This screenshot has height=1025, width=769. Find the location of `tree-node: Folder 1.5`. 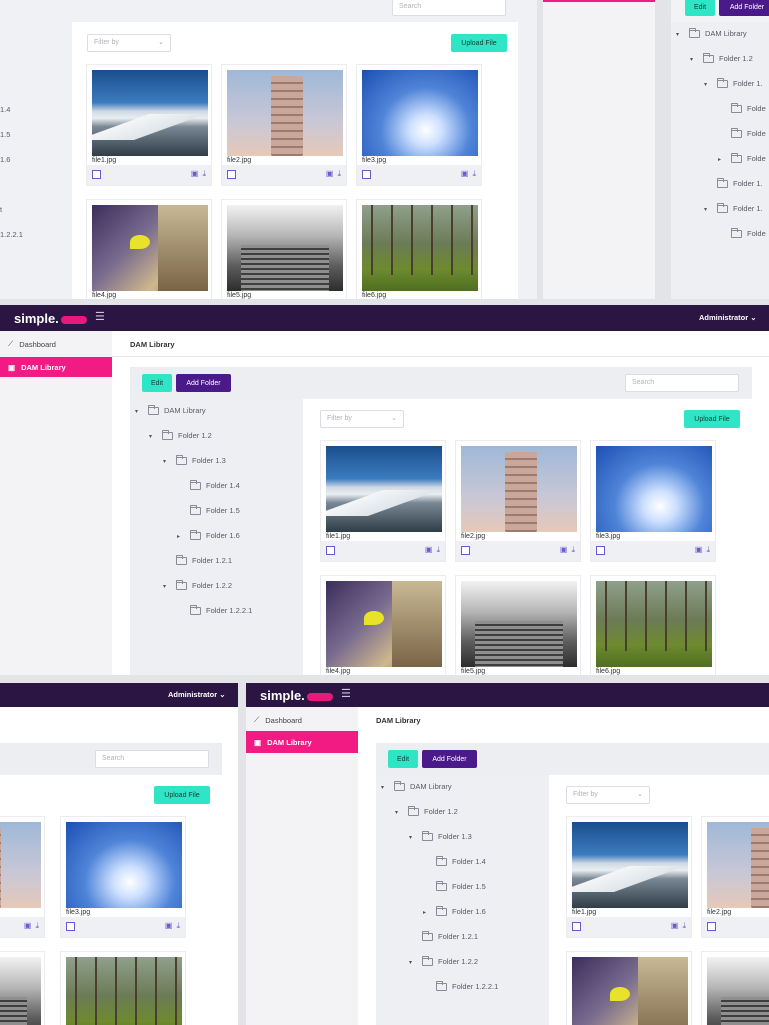

tree-node: Folder 1.5 is located at coordinates (461, 885).